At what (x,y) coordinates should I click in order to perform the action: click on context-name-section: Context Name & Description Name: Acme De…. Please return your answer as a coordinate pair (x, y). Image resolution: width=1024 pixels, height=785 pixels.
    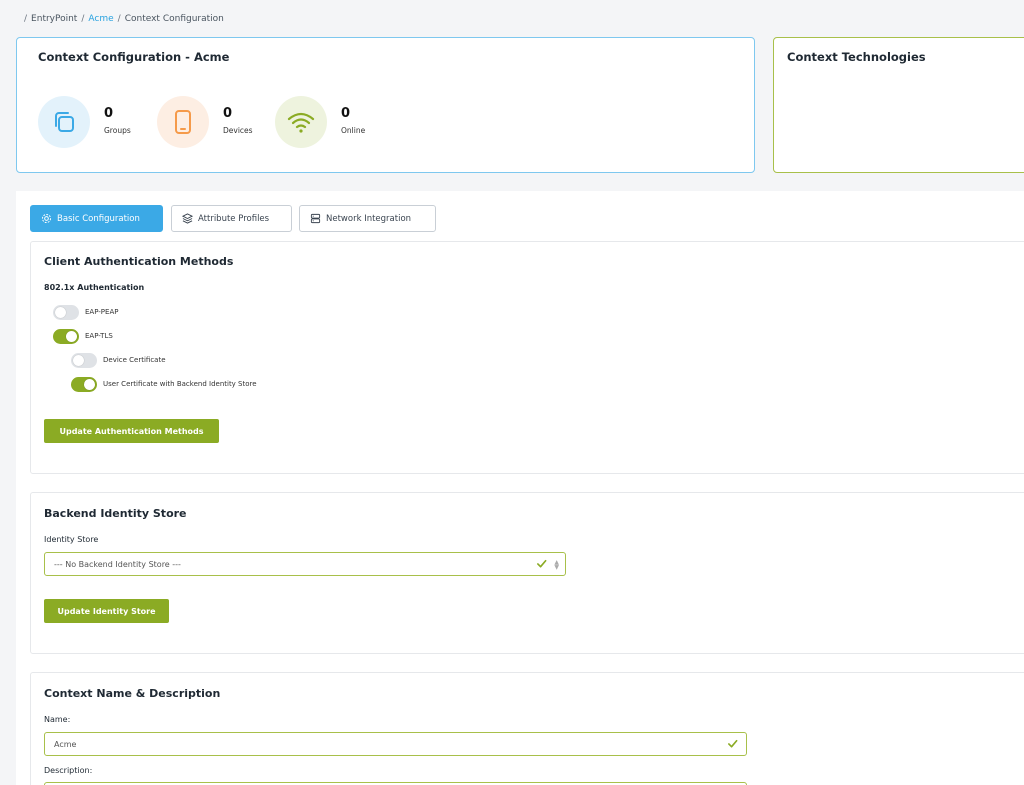
    Looking at the image, I should click on (527, 728).